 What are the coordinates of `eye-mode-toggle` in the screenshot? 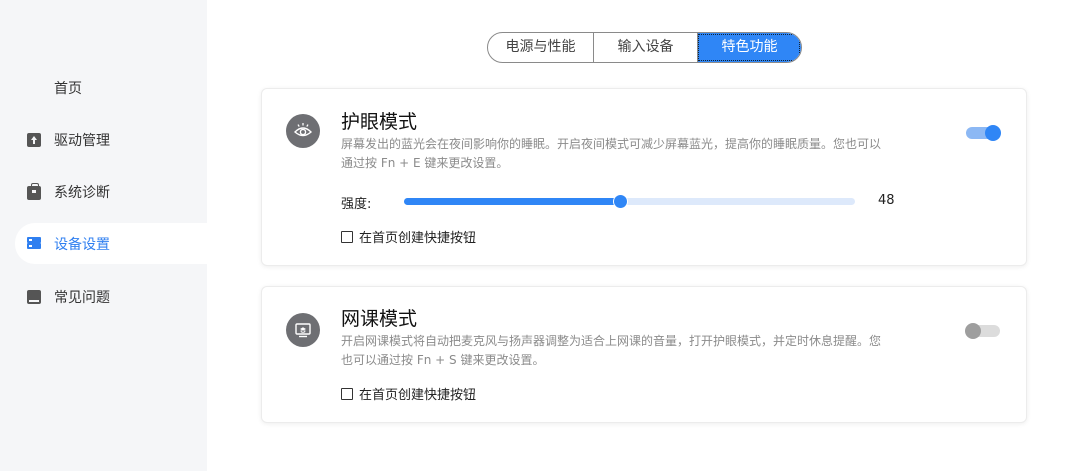 It's located at (983, 133).